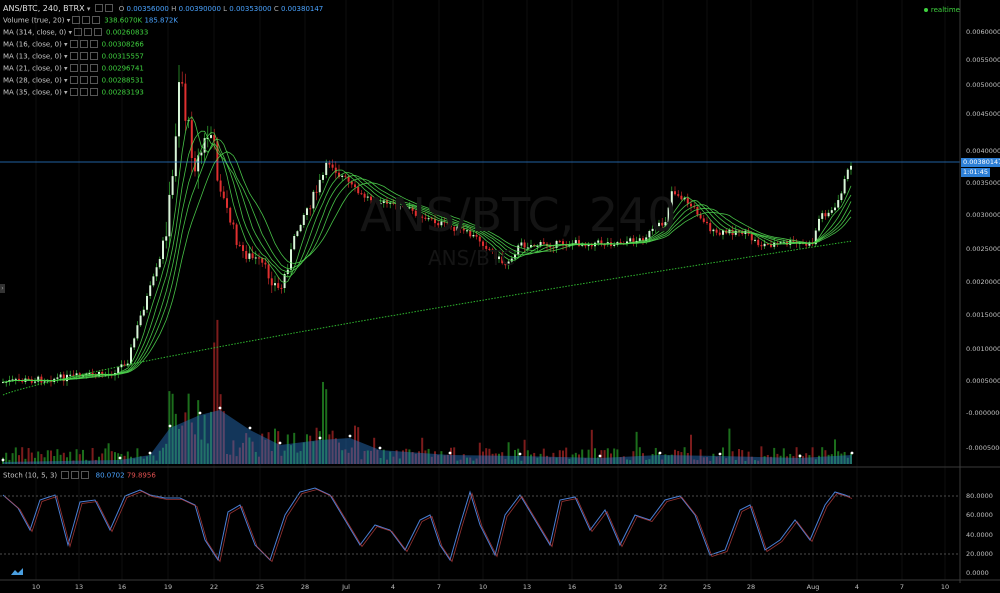 The height and width of the screenshot is (593, 1000). I want to click on chevron-right-icon: ›, so click(2, 288).